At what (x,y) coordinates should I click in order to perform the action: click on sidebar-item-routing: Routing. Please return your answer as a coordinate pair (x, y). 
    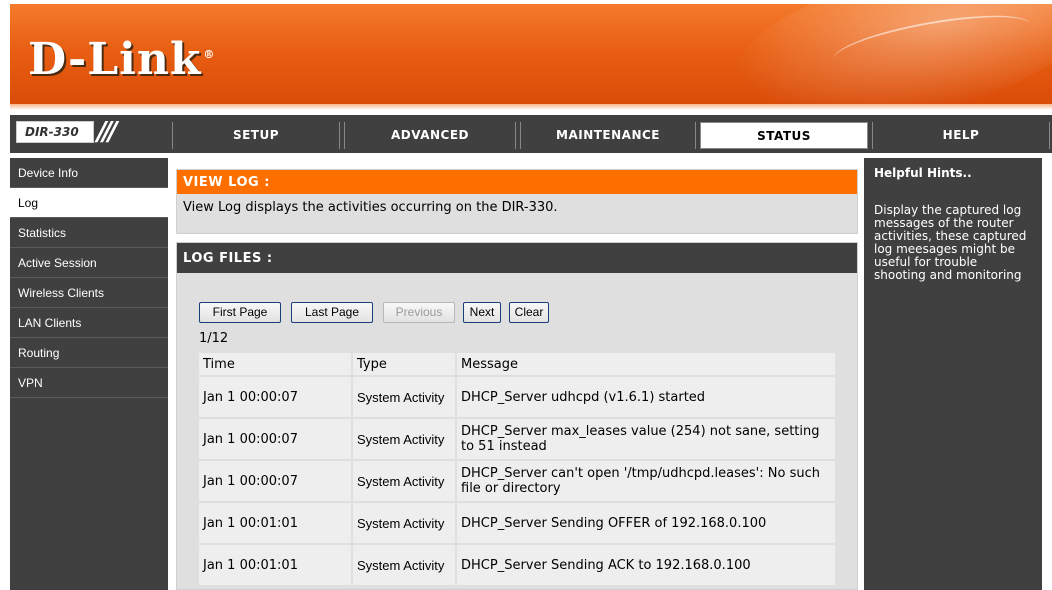
    Looking at the image, I should click on (89, 353).